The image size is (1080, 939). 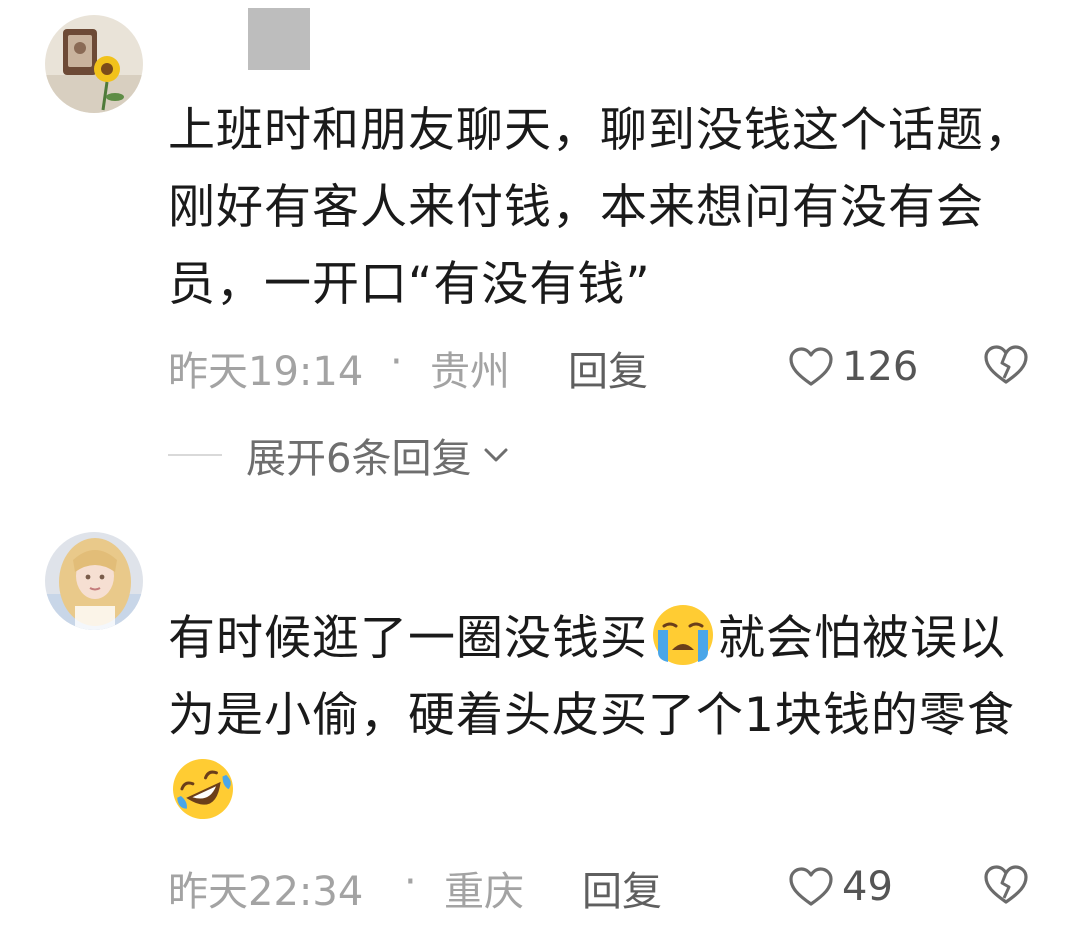 What do you see at coordinates (683, 635) in the screenshot?
I see `loudly-crying-face-icon` at bounding box center [683, 635].